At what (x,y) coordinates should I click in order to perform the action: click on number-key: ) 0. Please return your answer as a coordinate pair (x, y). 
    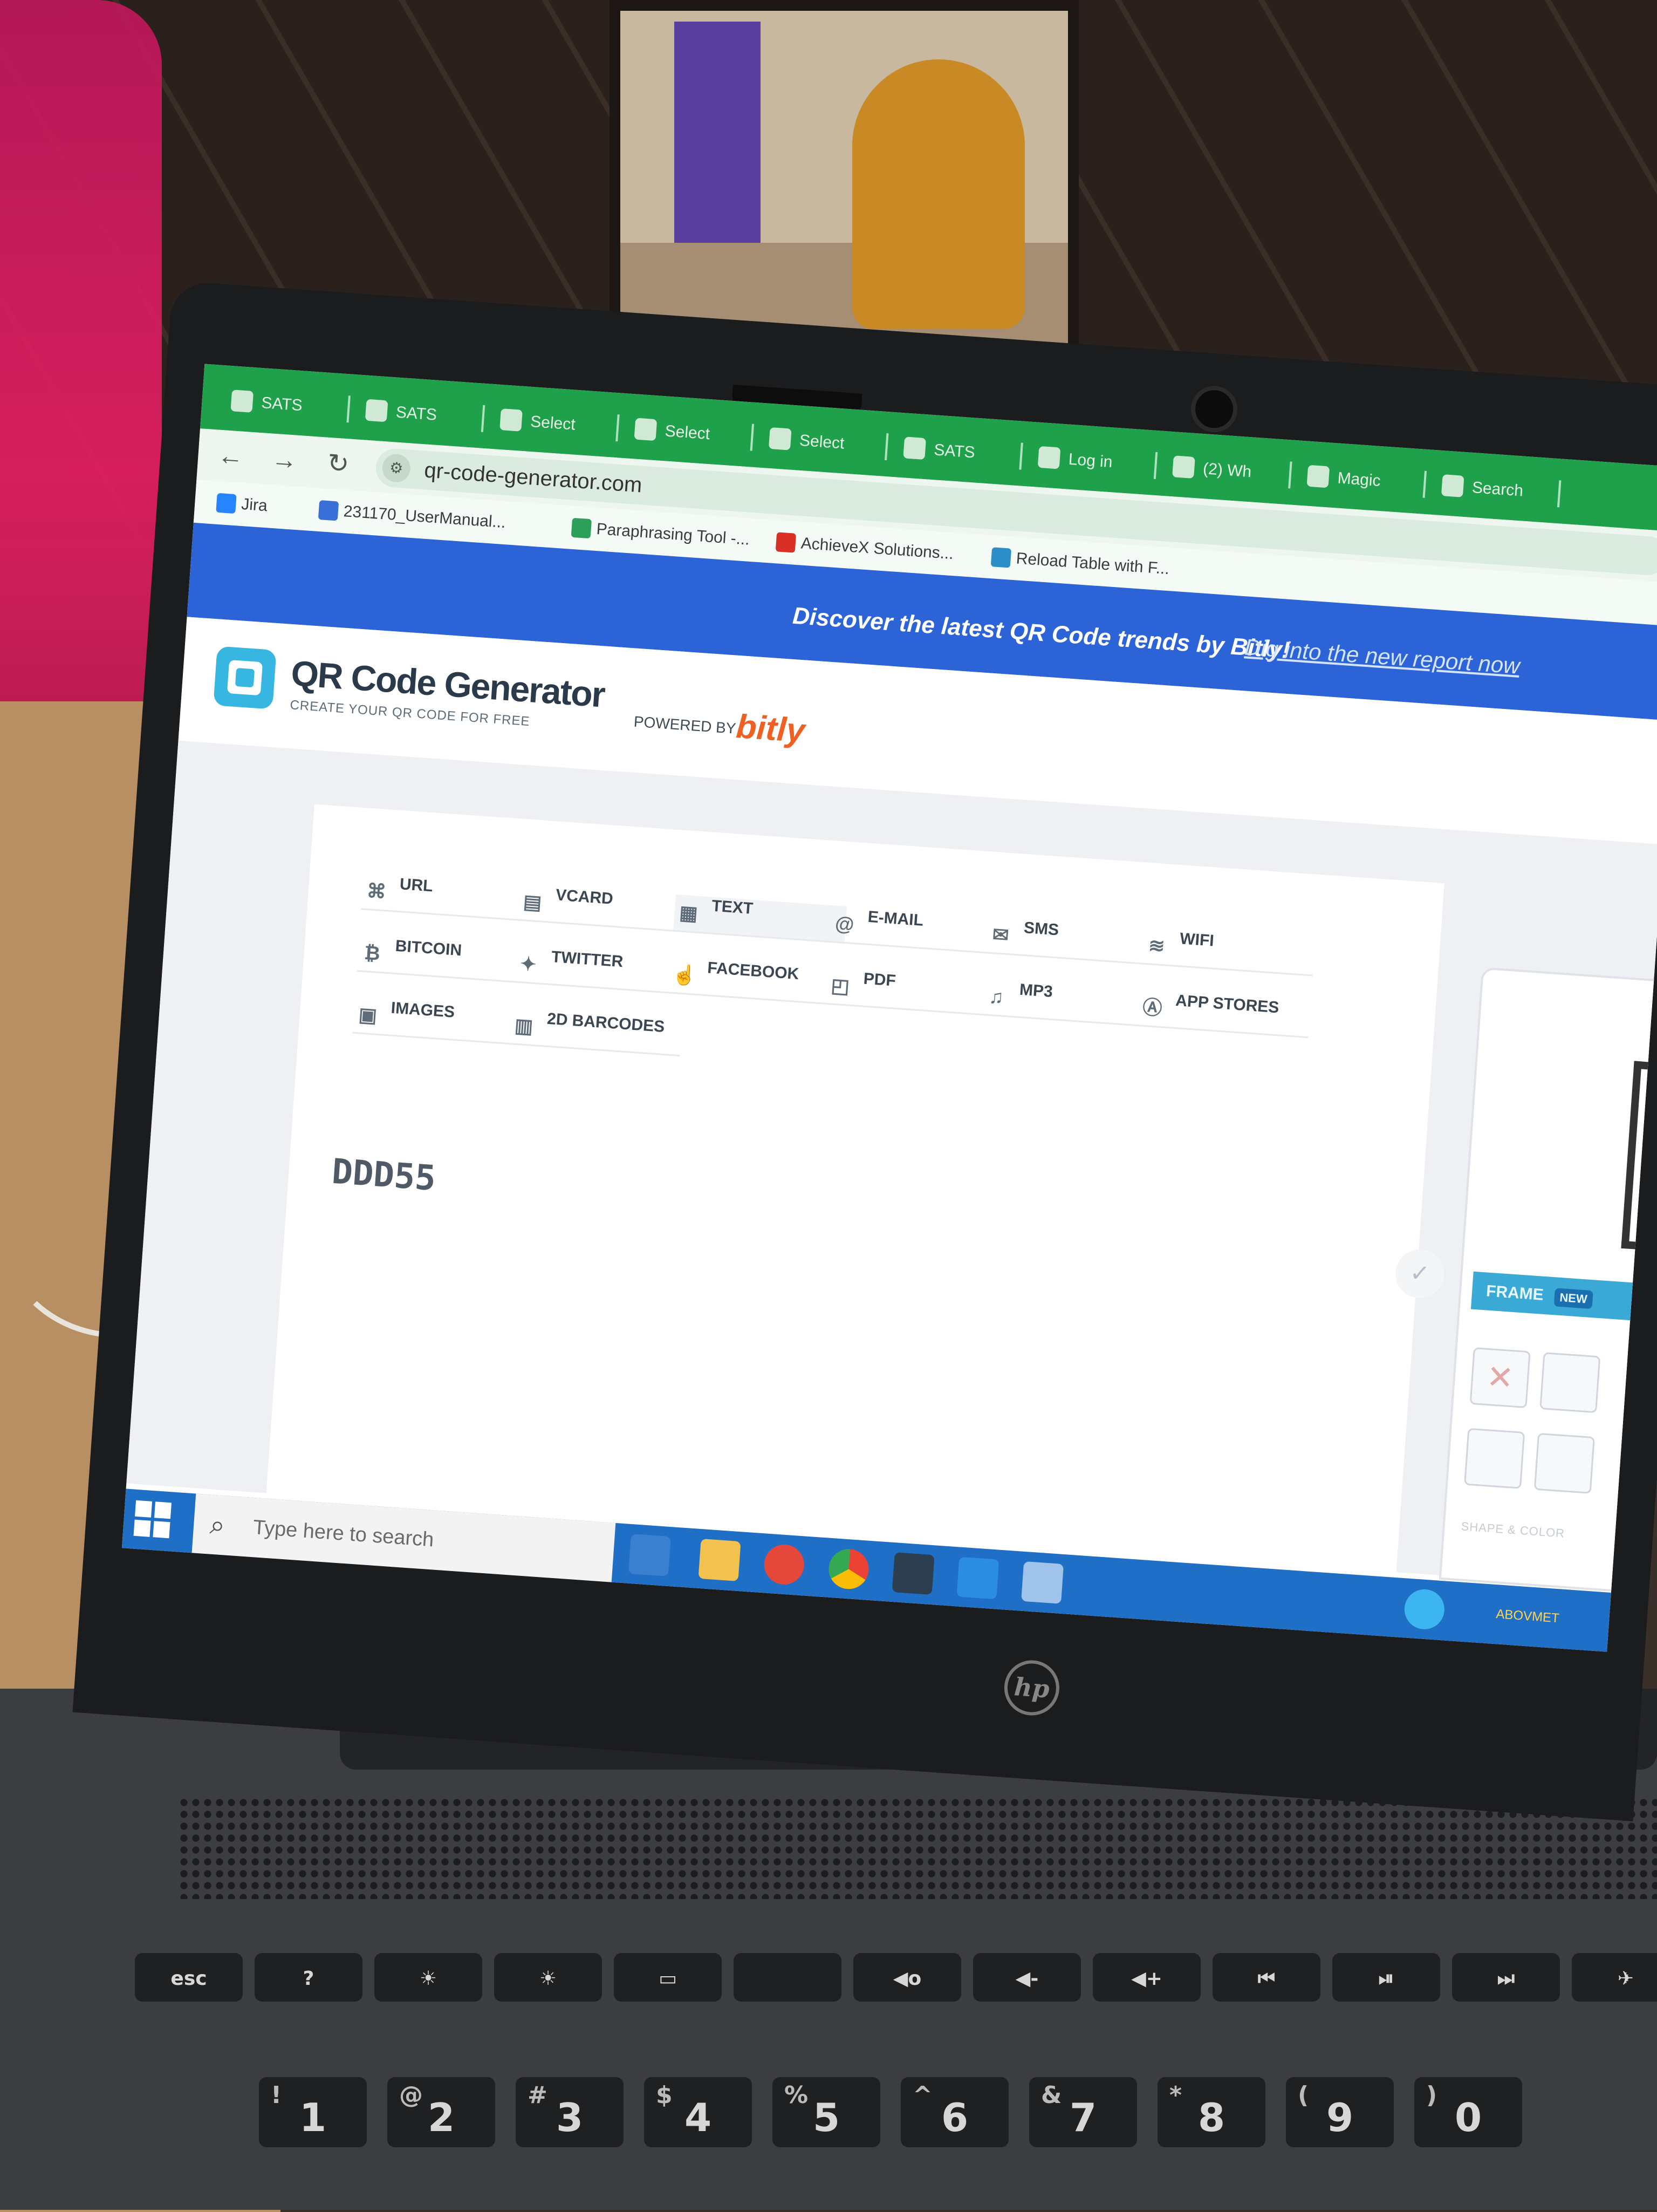
    Looking at the image, I should click on (1468, 2112).